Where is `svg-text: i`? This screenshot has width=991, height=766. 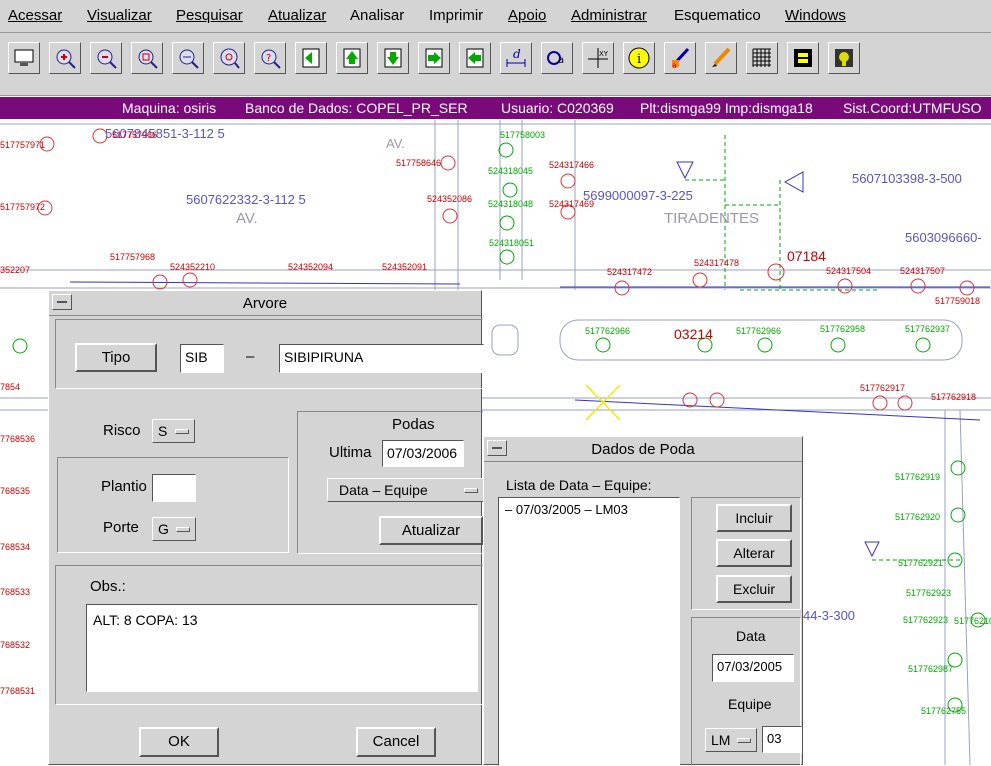
svg-text: i is located at coordinates (639, 59).